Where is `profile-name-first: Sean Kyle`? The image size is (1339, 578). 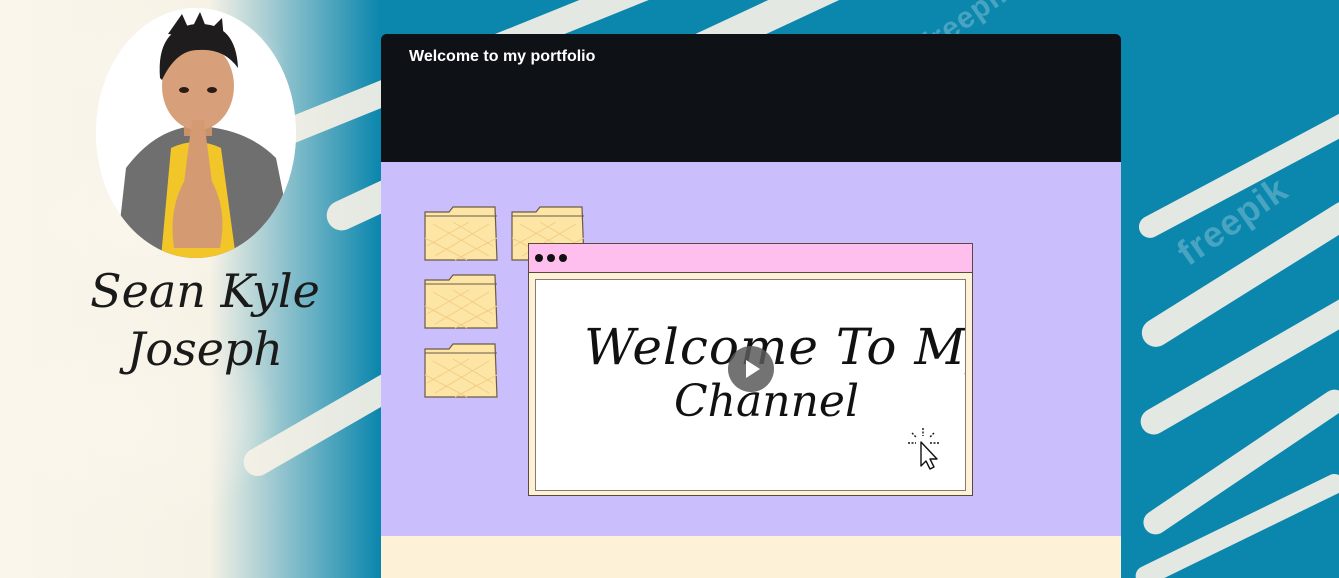 profile-name-first: Sean Kyle is located at coordinates (205, 291).